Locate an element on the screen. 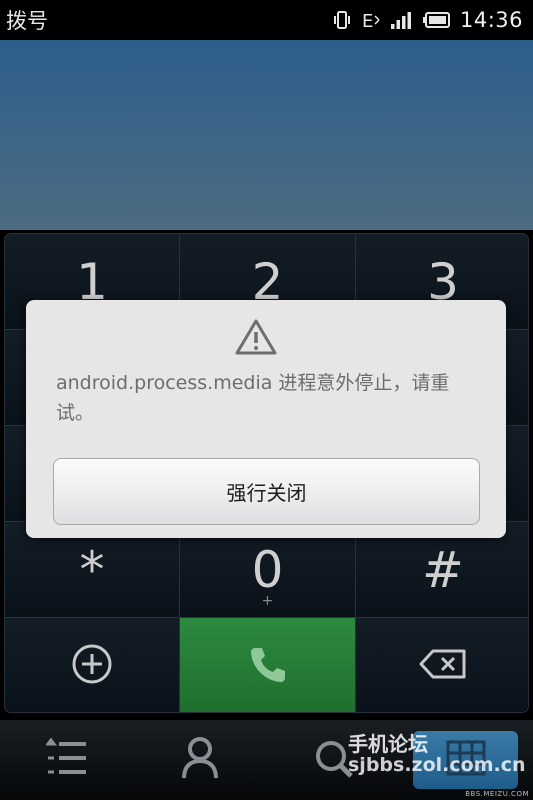 The image size is (533, 800). status-bar: 拨号 E 14:36 is located at coordinates (266, 20).